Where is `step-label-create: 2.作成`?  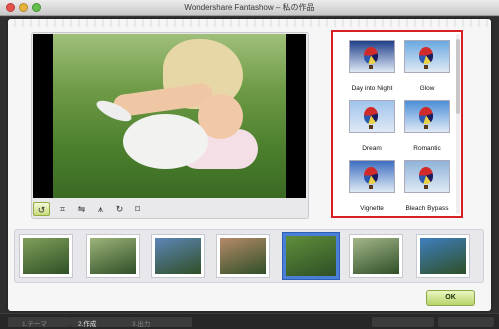
step-label-create: 2.作成 is located at coordinates (87, 324).